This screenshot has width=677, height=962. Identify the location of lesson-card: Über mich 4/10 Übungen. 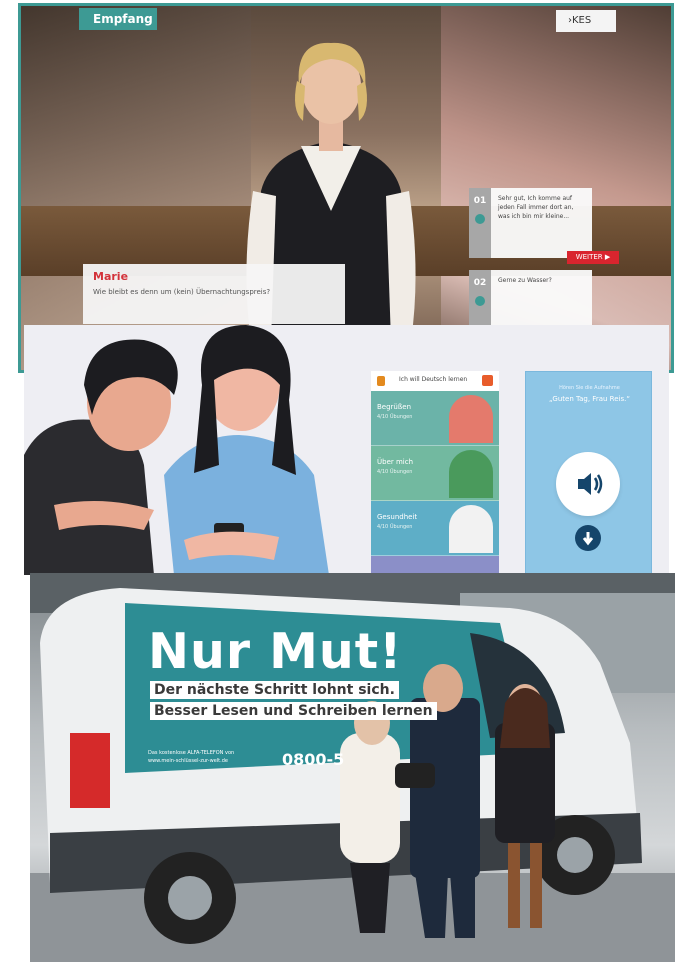
(435, 473).